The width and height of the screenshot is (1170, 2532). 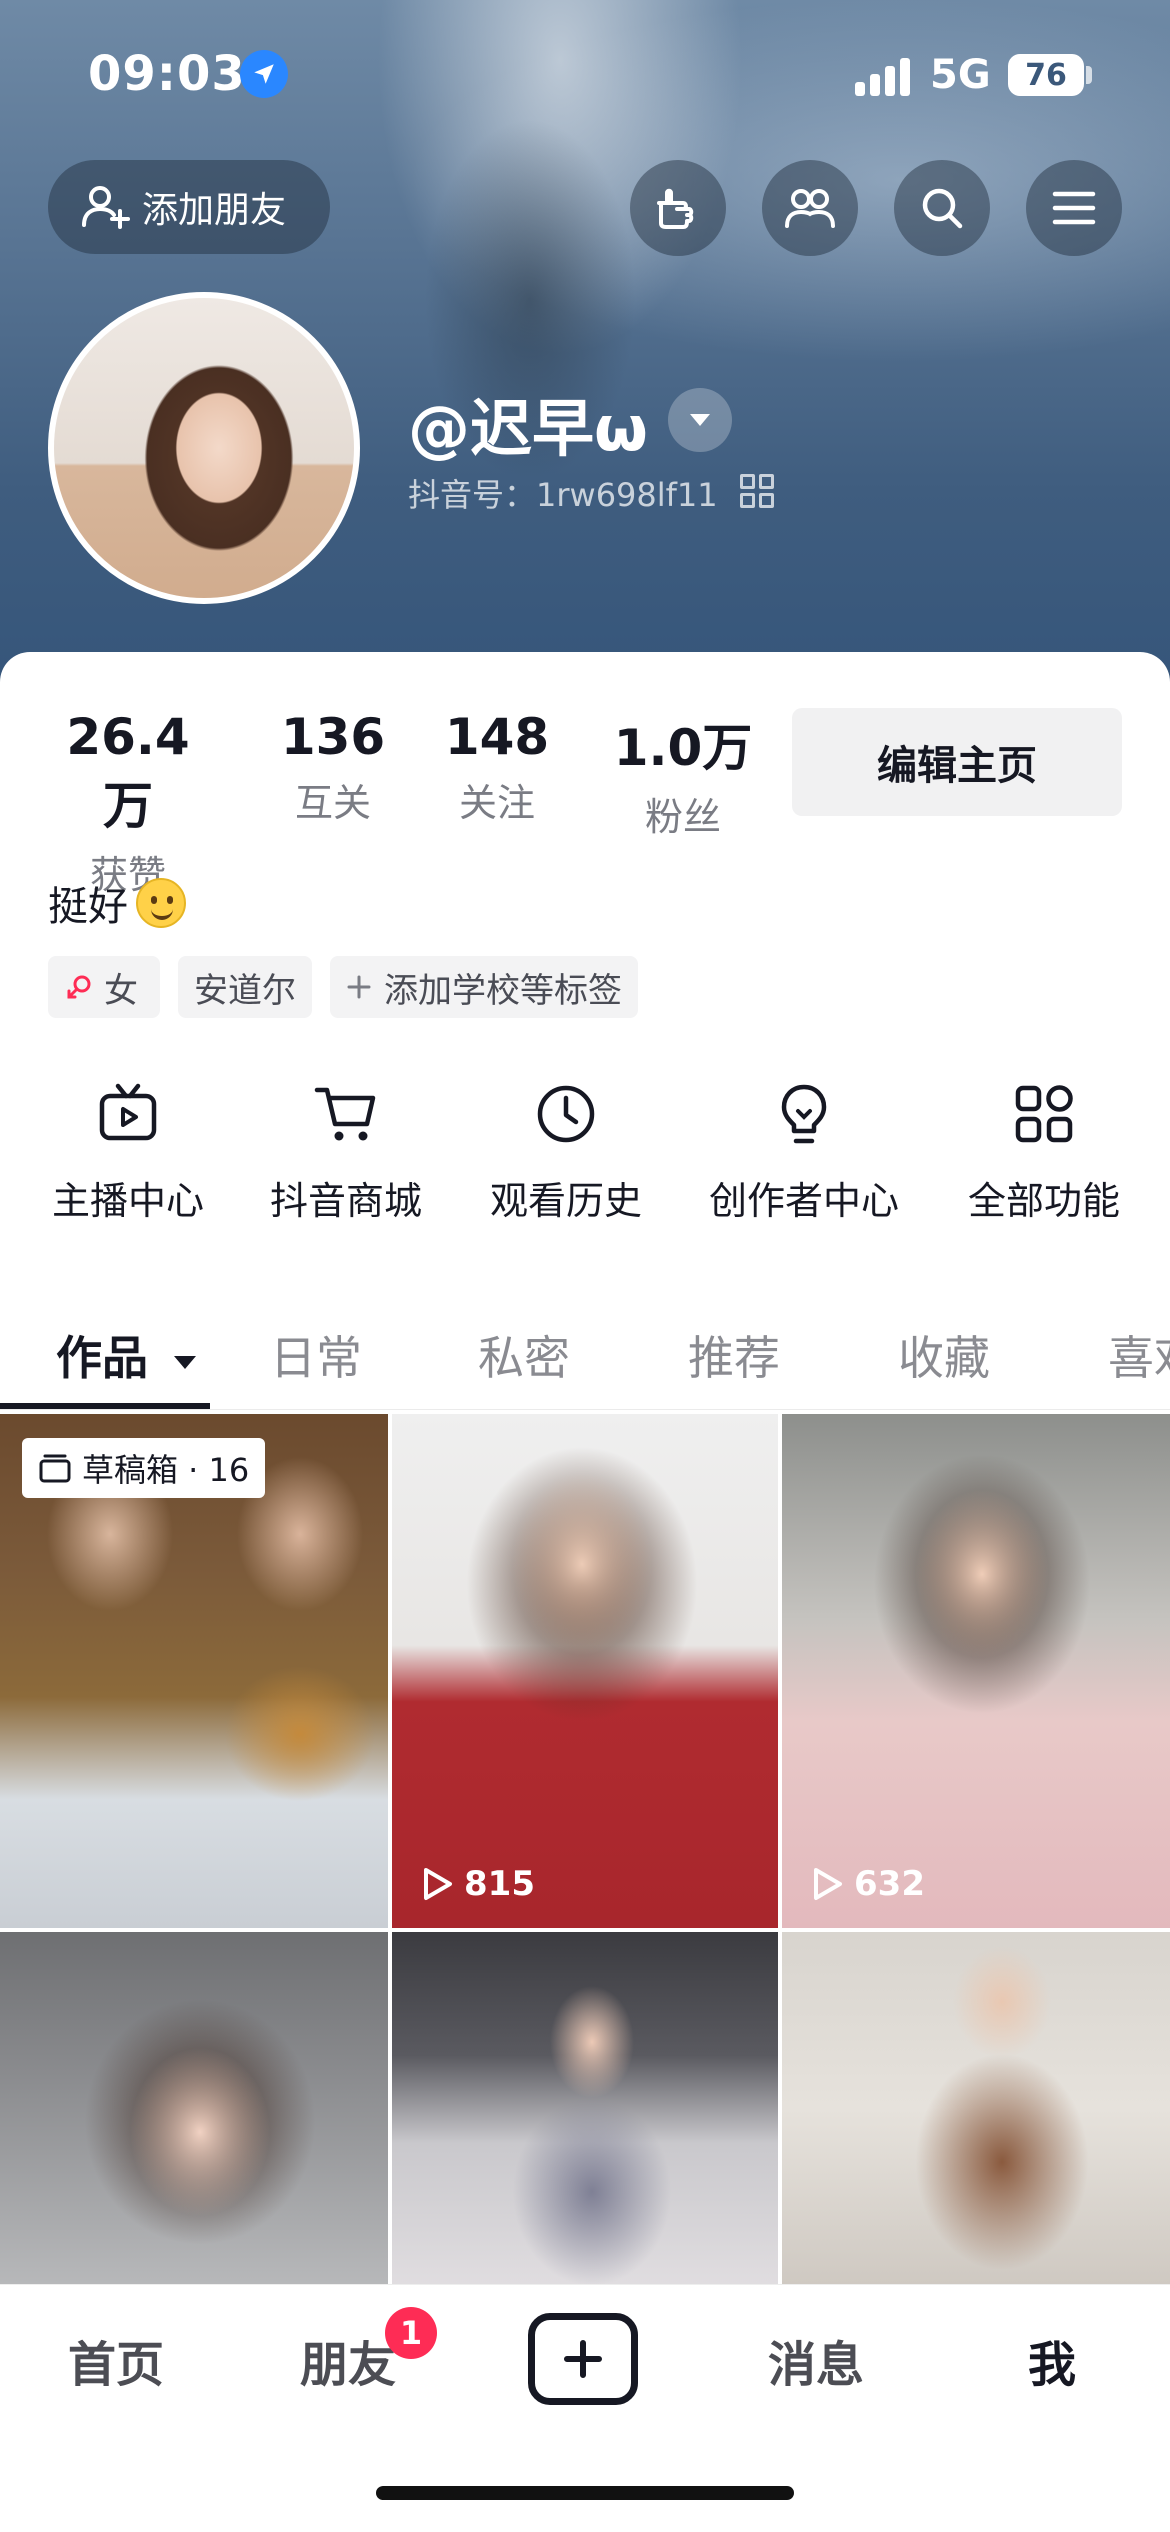 I want to click on hamburger-menu-icon, so click(x=1074, y=208).